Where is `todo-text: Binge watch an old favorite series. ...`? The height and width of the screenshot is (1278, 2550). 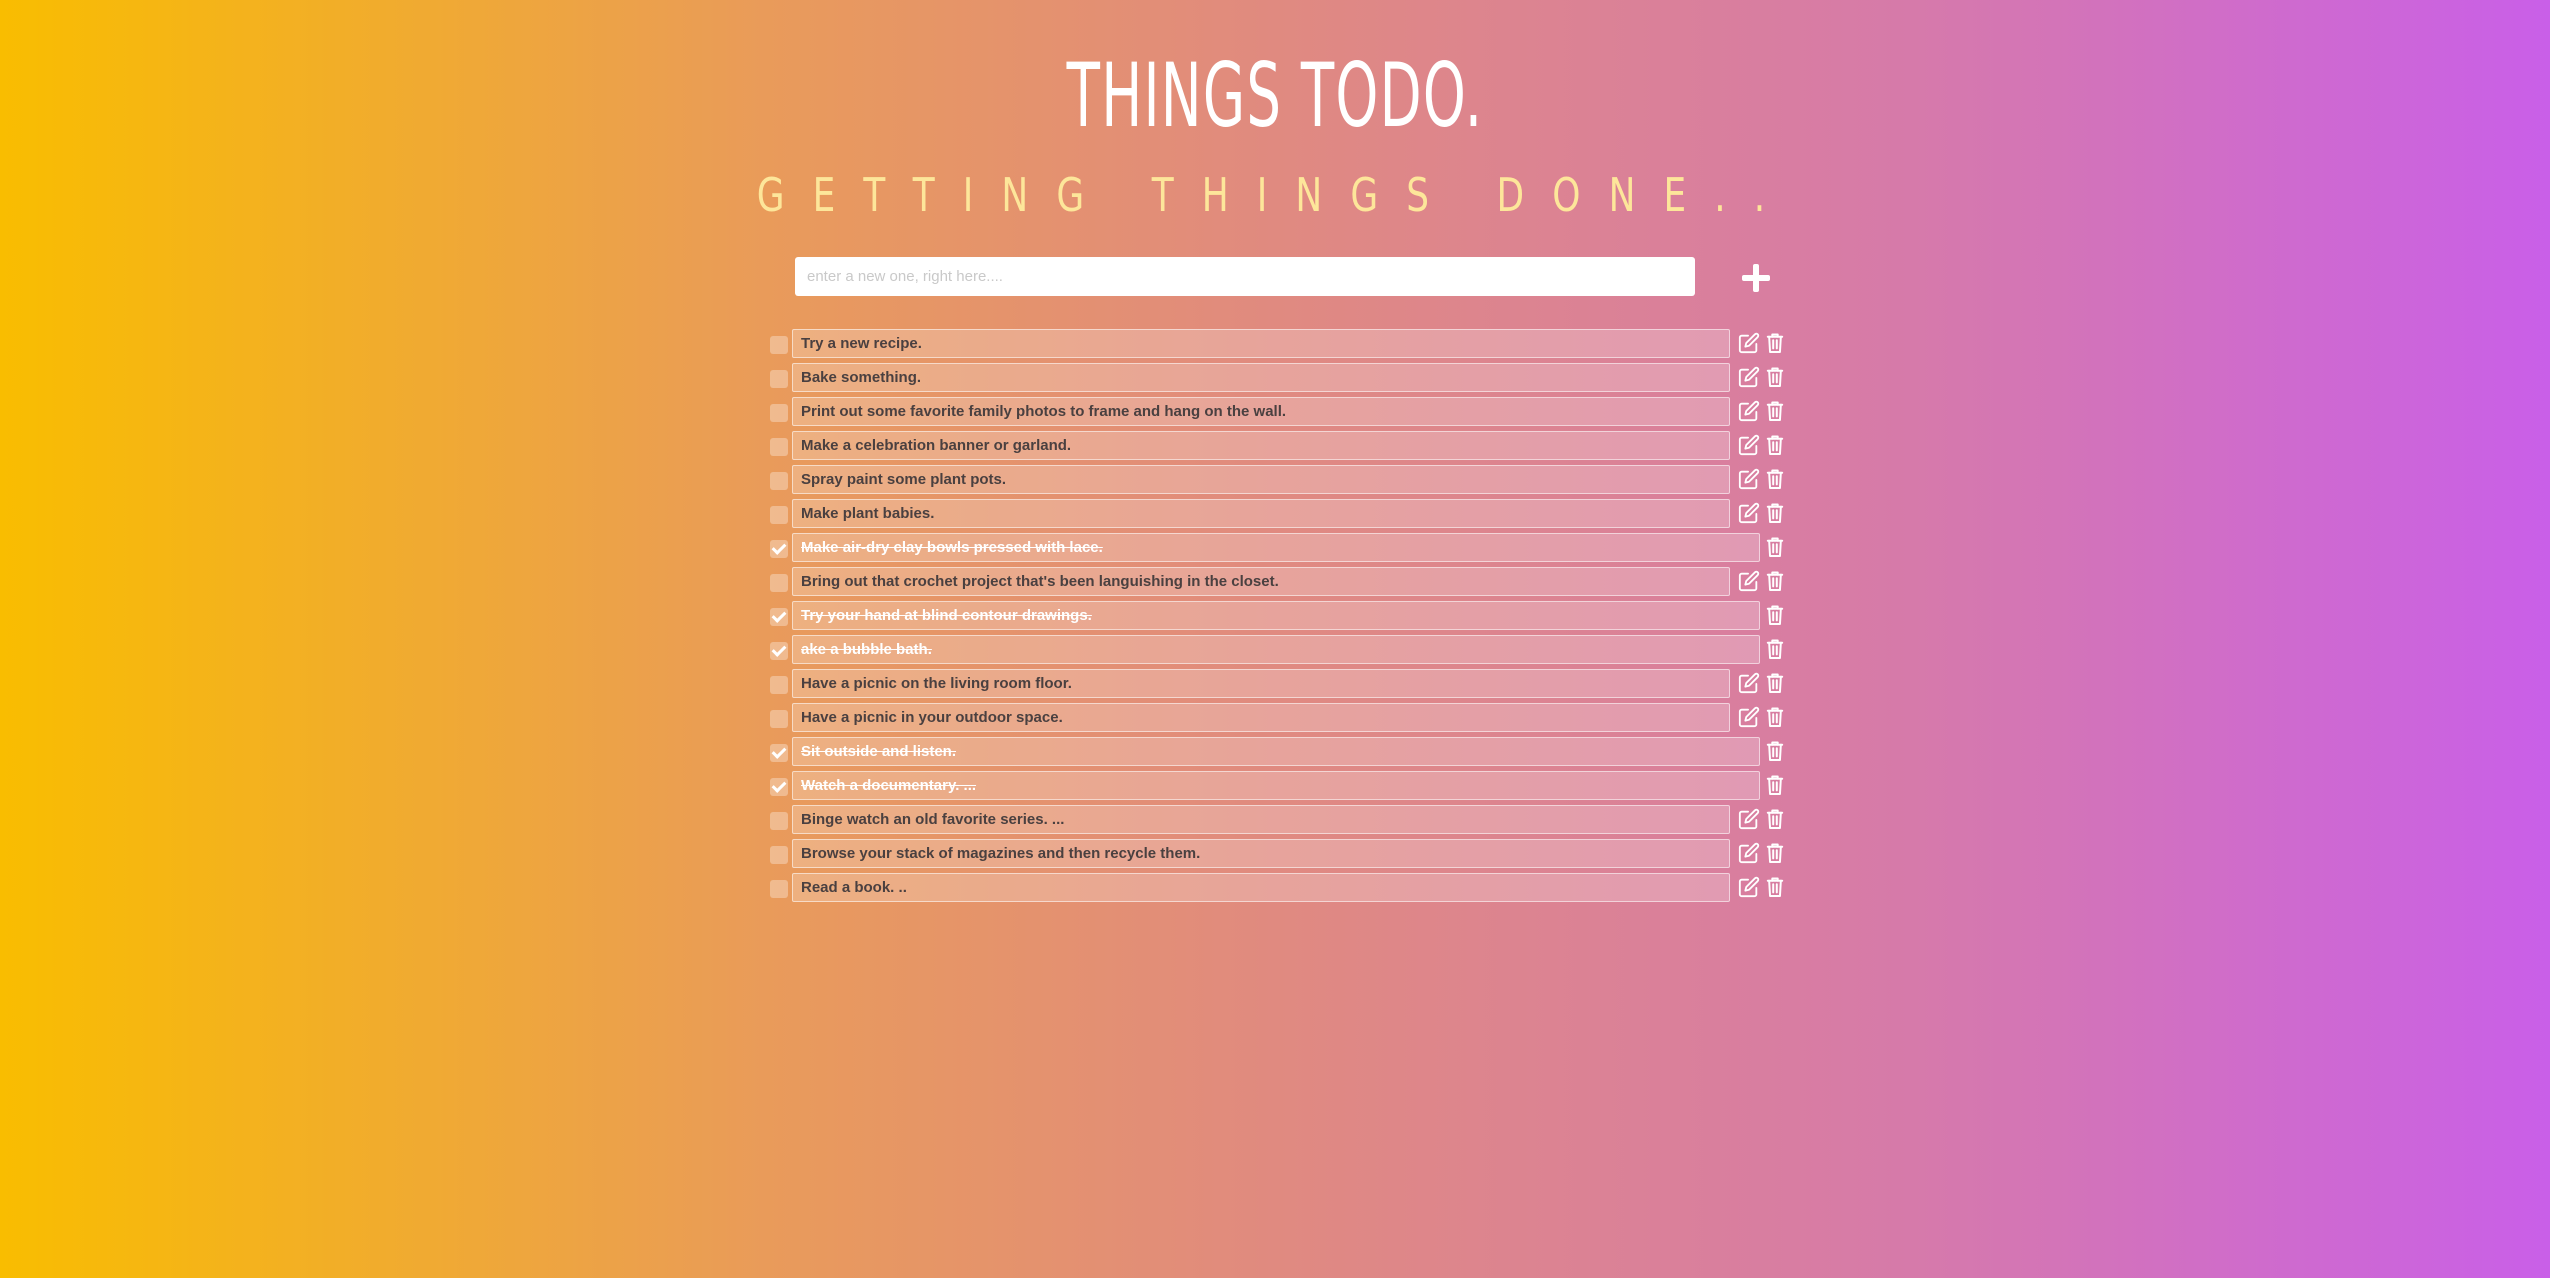 todo-text: Binge watch an old favorite series. ... is located at coordinates (1261, 819).